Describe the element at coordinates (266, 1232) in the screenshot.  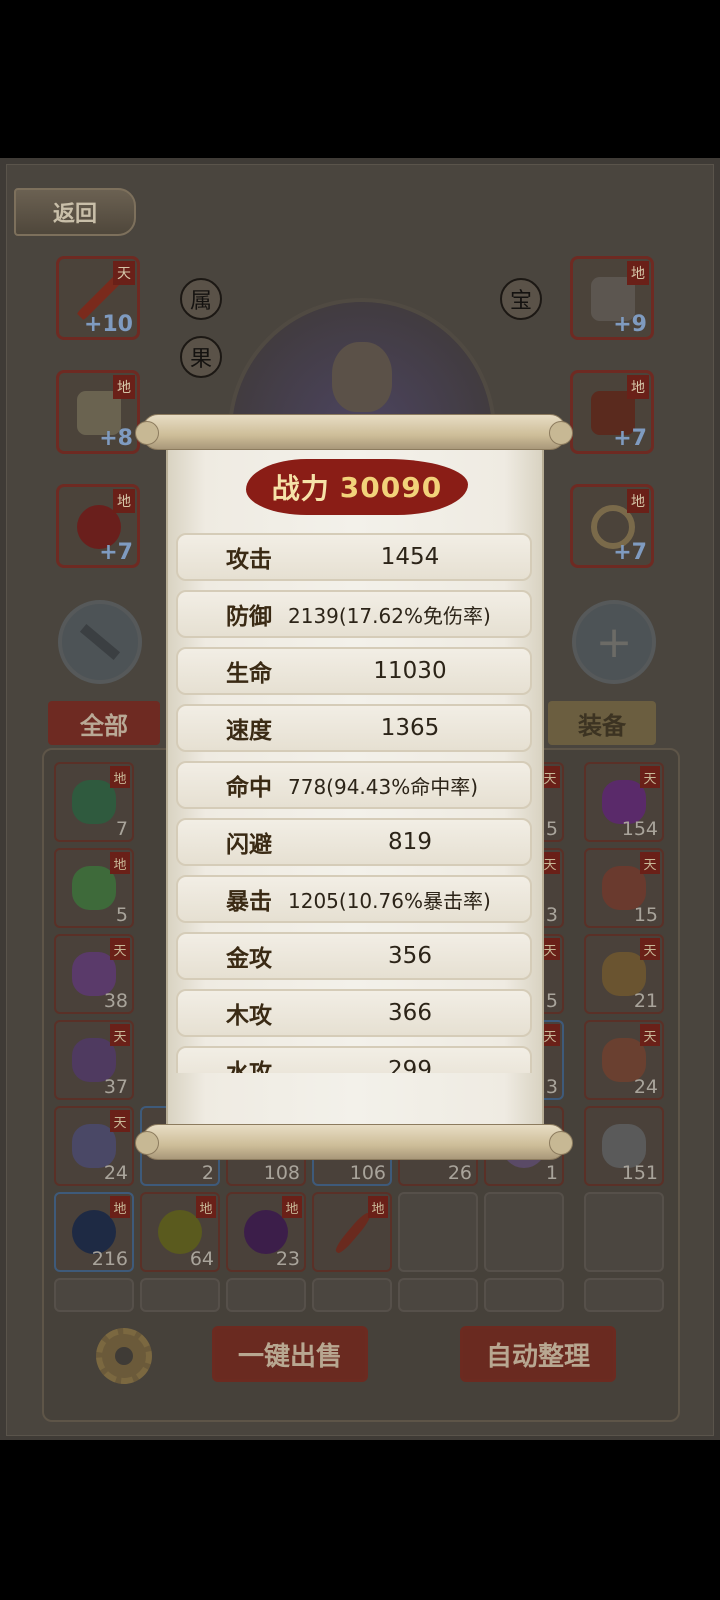
I see `bag-item: 地 23` at that location.